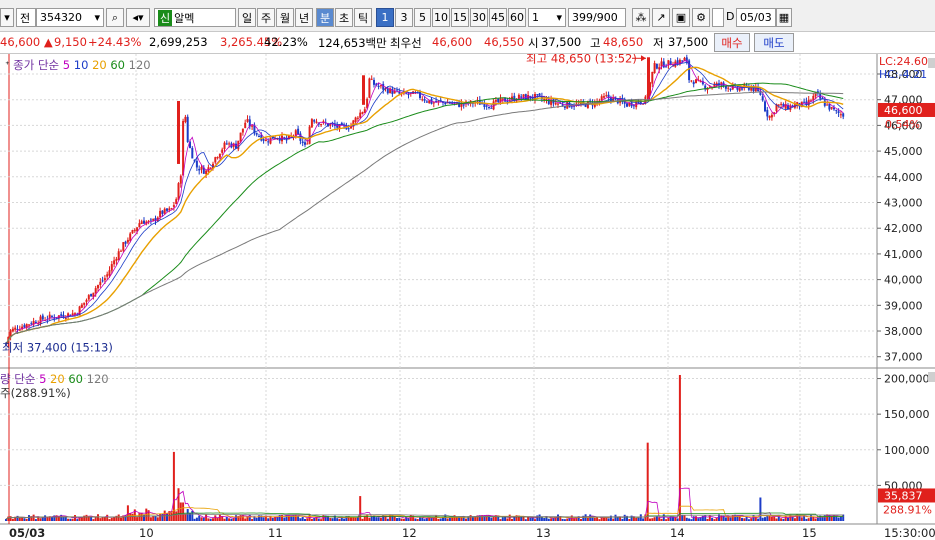  Describe the element at coordinates (931, 377) in the screenshot. I see `scroll-down-arrow` at that location.